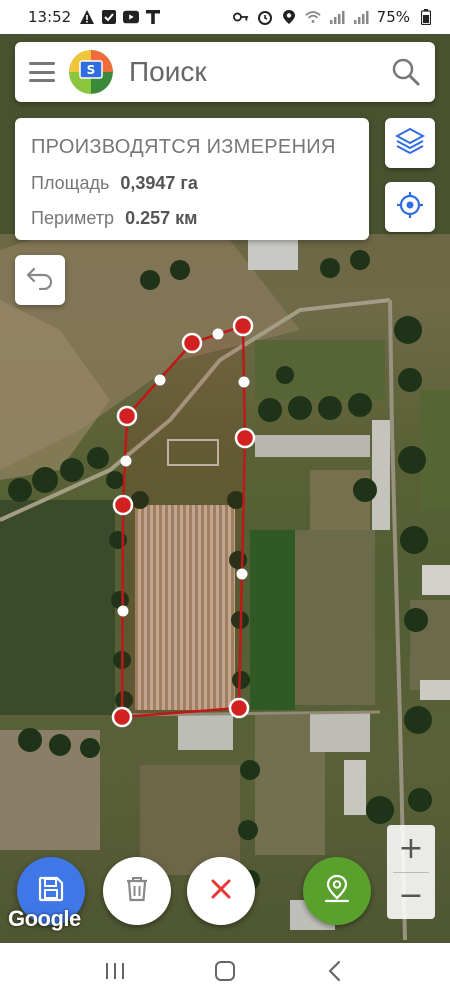 Image resolution: width=450 pixels, height=1003 pixels. I want to click on perimeter-row: Периметр 0.257 км, so click(192, 218).